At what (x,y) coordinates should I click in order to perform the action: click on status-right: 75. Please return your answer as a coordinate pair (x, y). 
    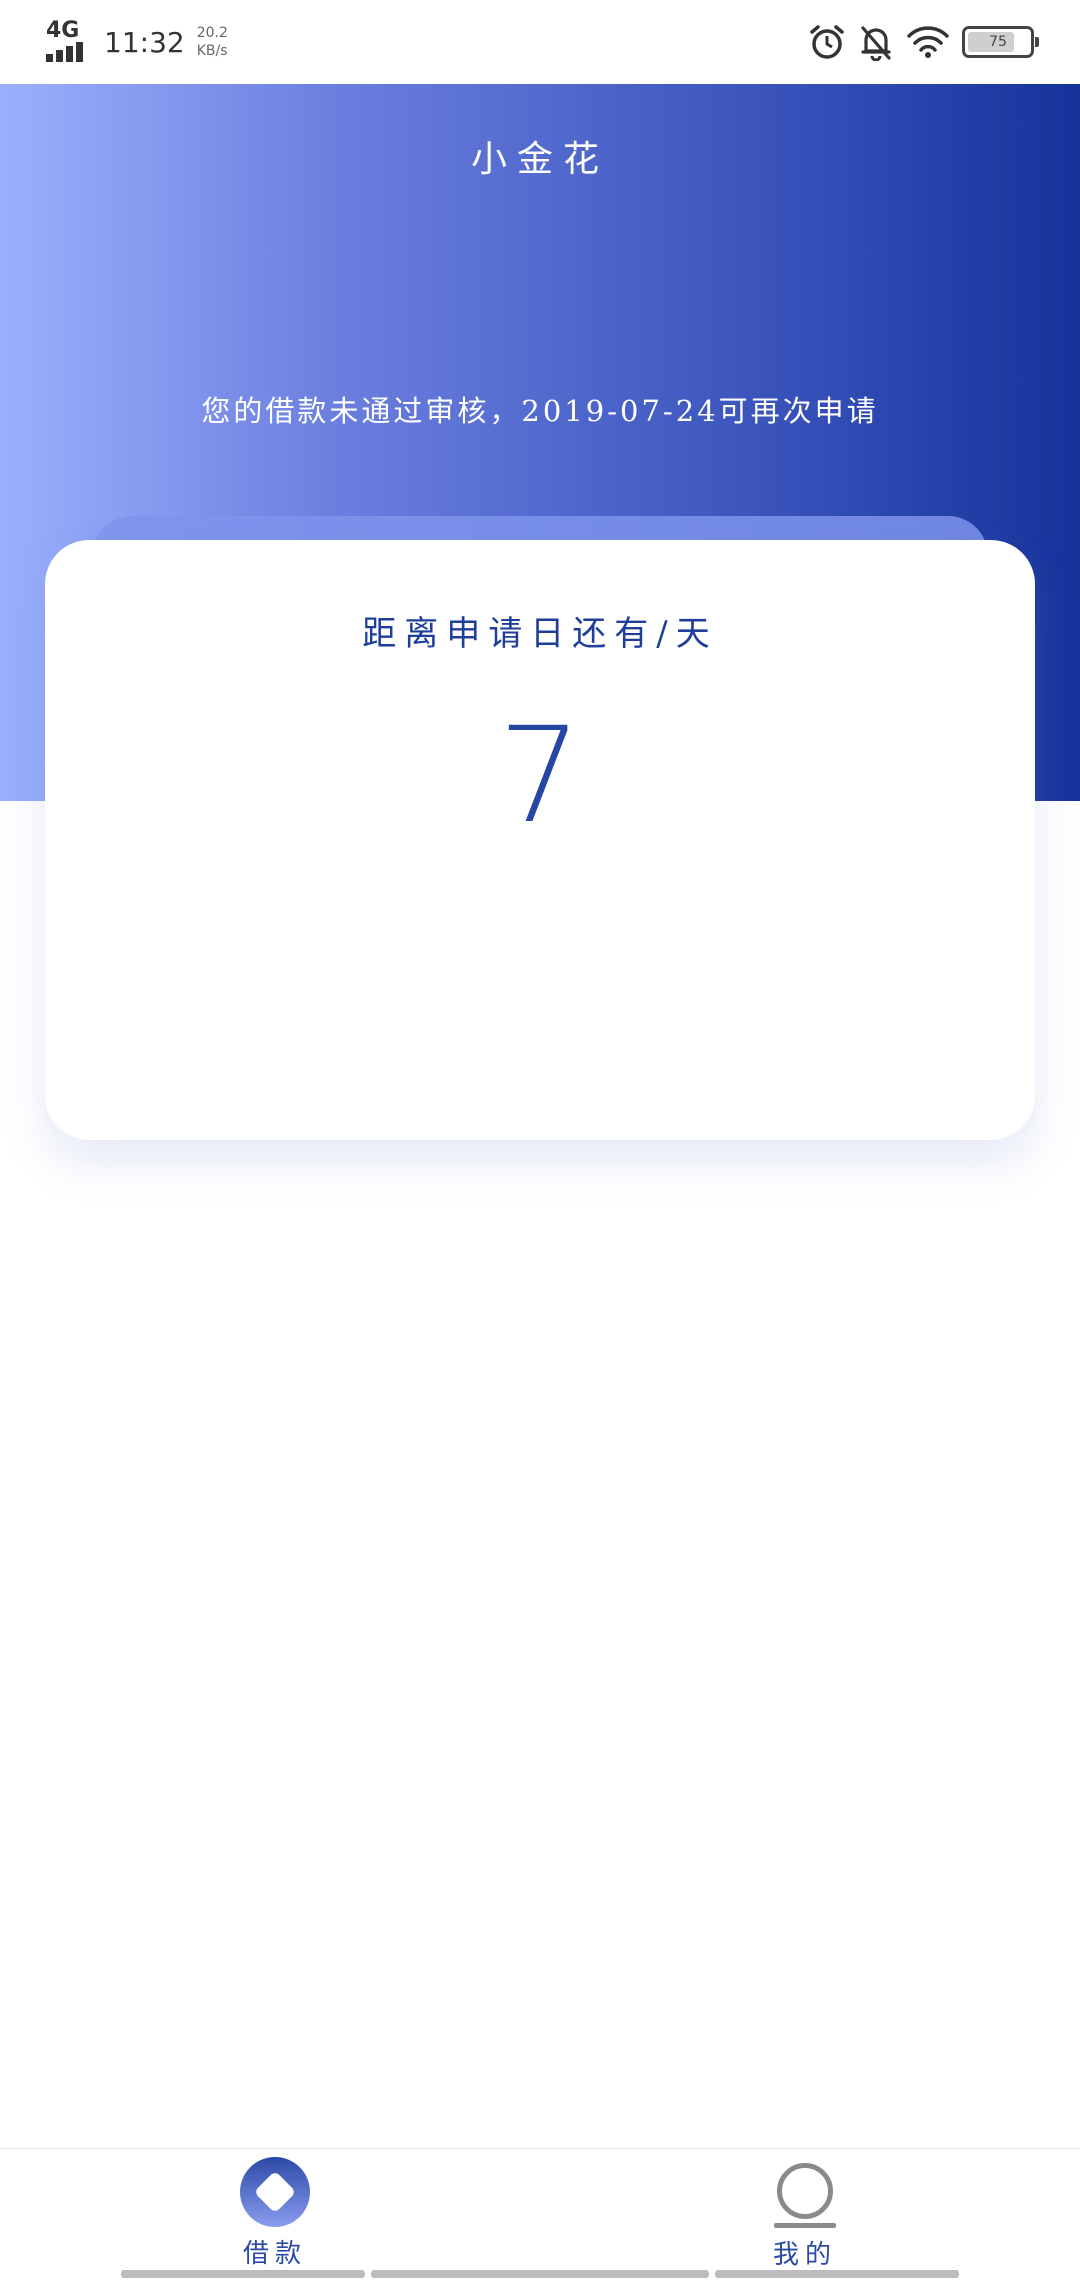
    Looking at the image, I should click on (923, 42).